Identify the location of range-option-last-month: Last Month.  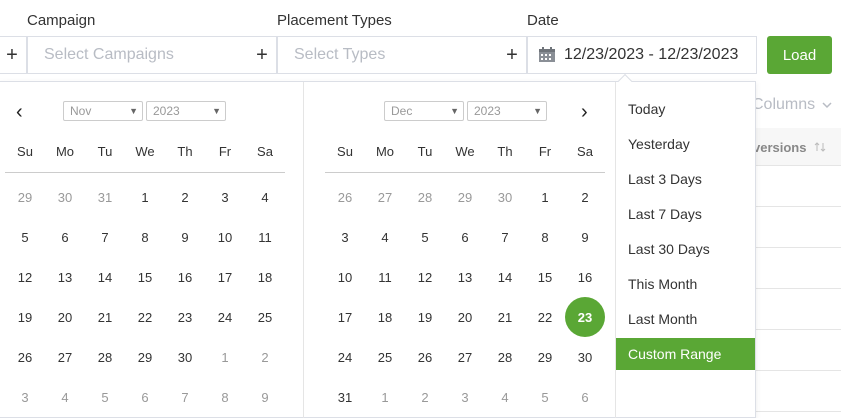
(685, 319).